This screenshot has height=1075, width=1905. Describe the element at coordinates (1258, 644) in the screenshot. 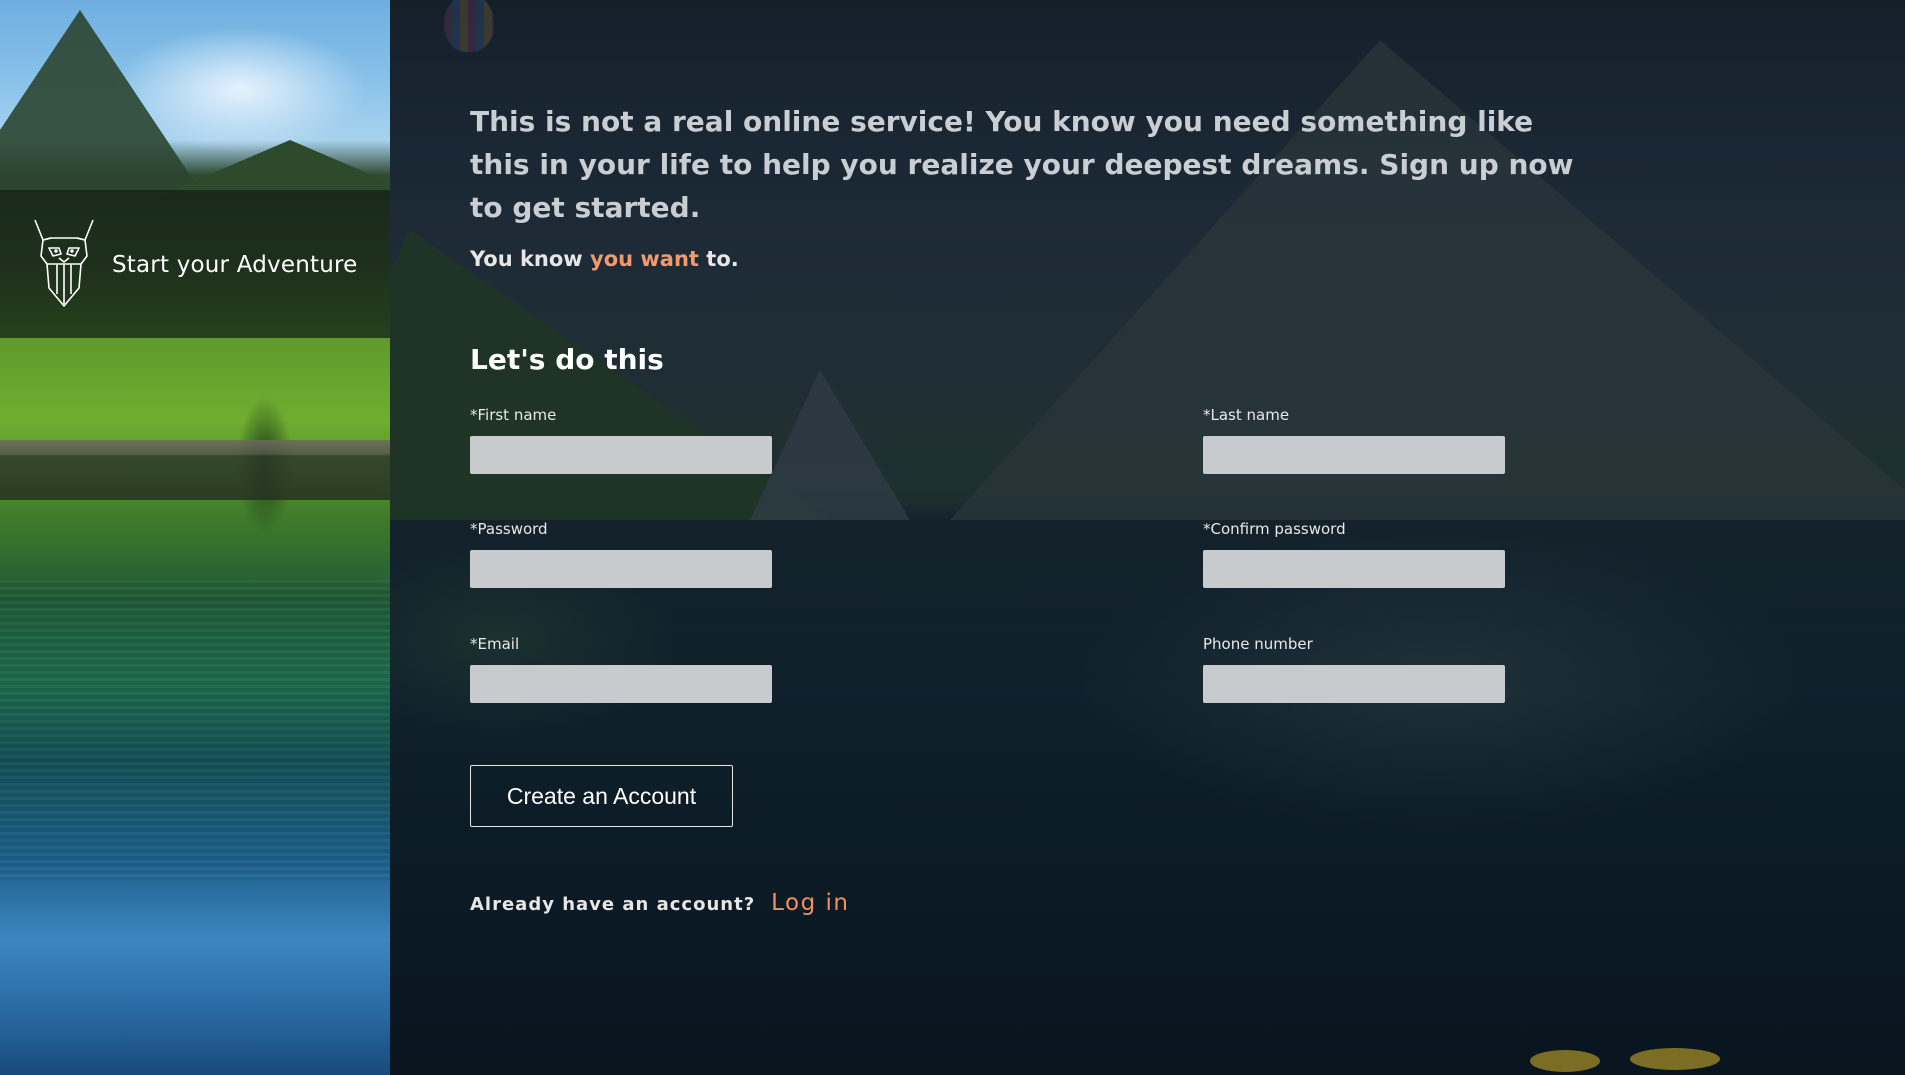

I see `phone-label: Phone number` at that location.